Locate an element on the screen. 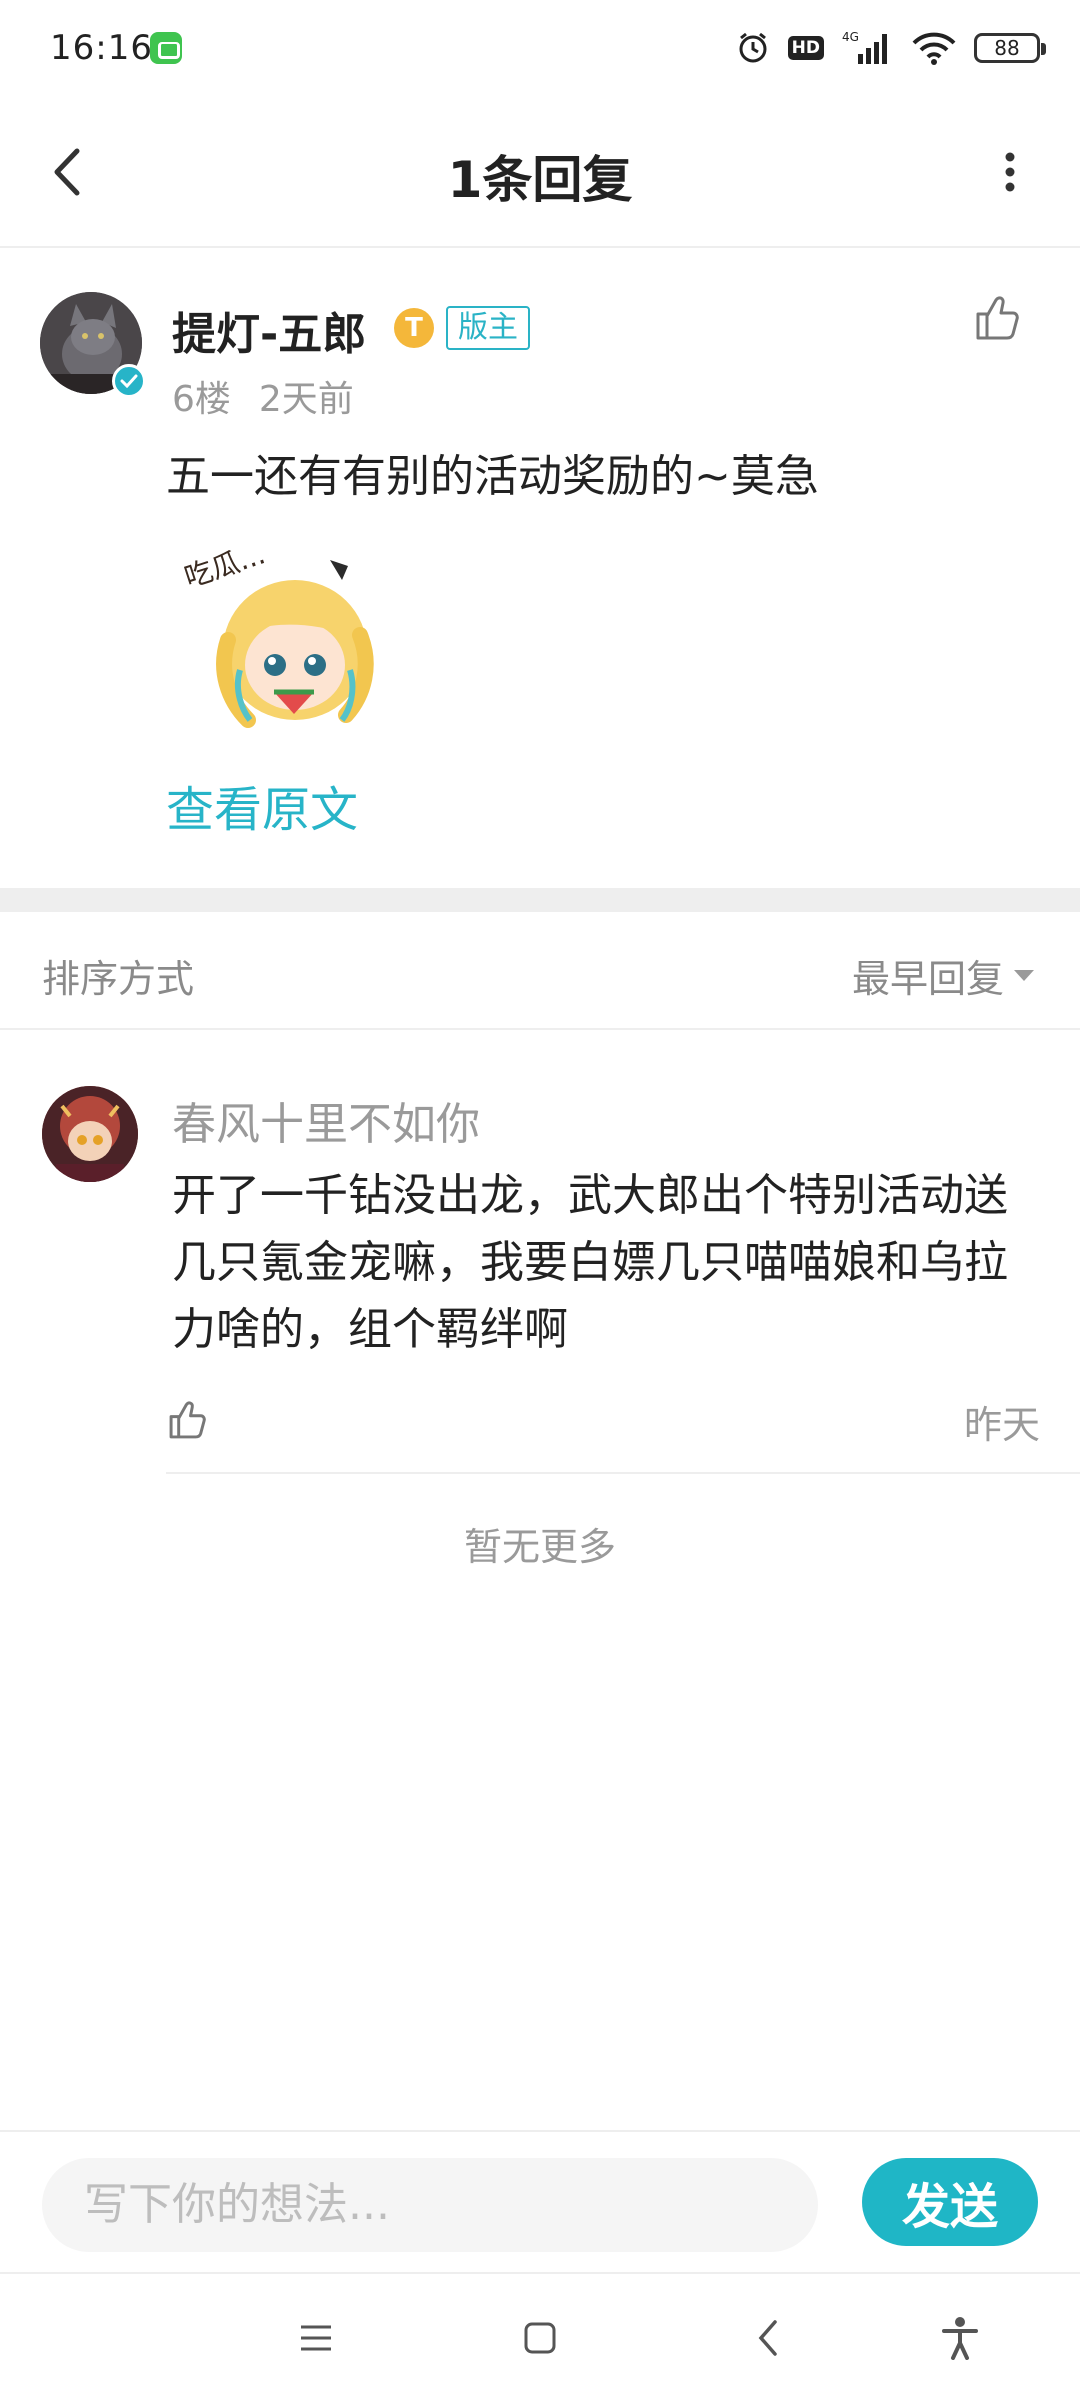  view-original-link: 查看原文 is located at coordinates (262, 805).